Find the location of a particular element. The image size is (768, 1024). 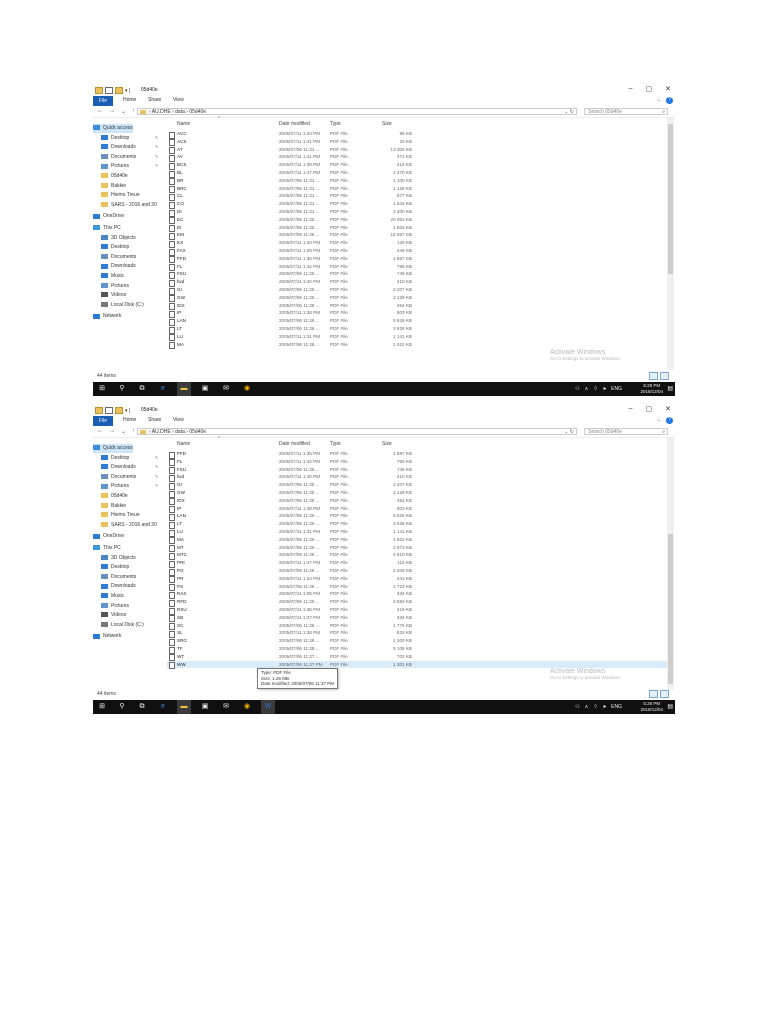

table-row: SC 2005/07/06 11:36 ... PDF File 1 775 KB is located at coordinates (417, 626).